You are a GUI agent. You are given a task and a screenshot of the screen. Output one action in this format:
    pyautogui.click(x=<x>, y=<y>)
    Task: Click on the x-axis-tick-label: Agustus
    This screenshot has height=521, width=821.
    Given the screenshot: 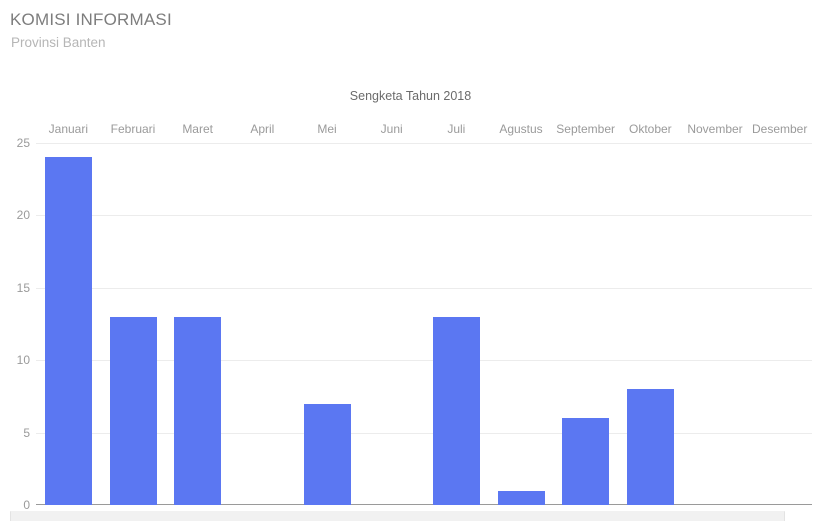 What is the action you would take?
    pyautogui.click(x=521, y=129)
    